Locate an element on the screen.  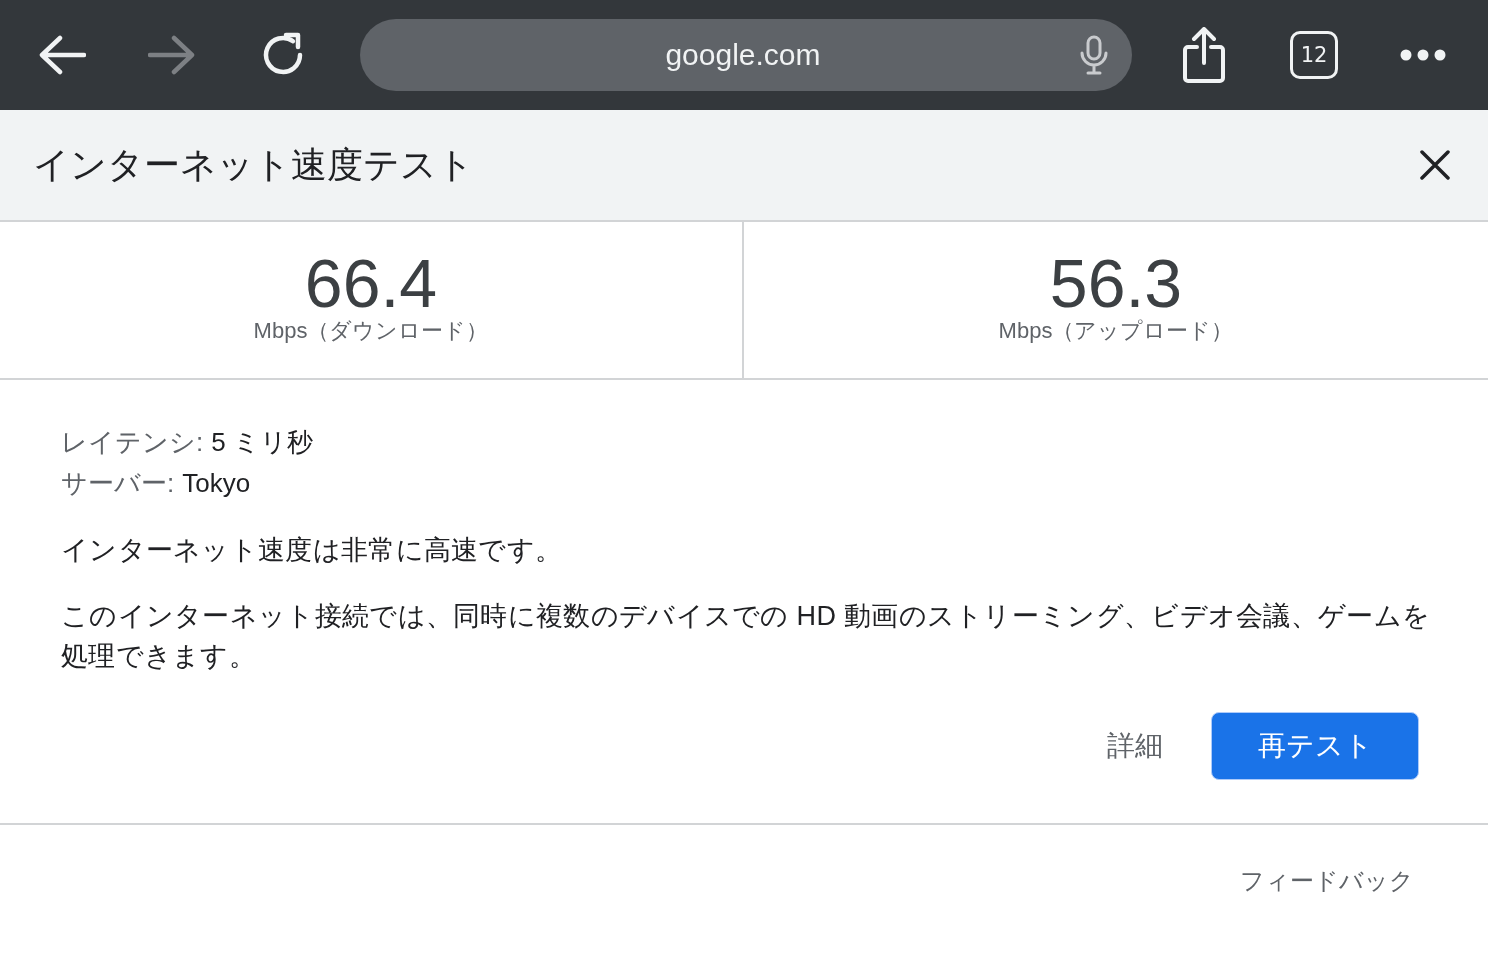
detail-value: 5 ミリ秒 is located at coordinates (262, 442).